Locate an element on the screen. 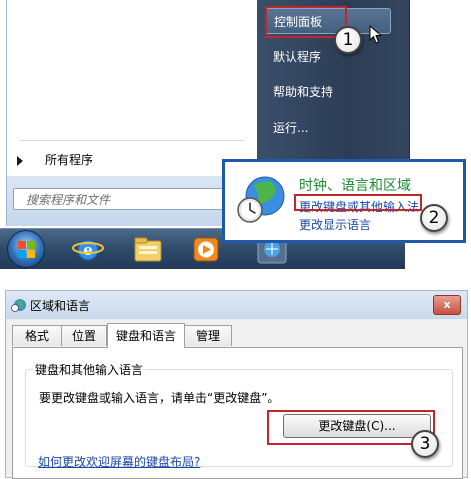 The width and height of the screenshot is (471, 479). help-support-item: 帮助和支持 is located at coordinates (303, 92).